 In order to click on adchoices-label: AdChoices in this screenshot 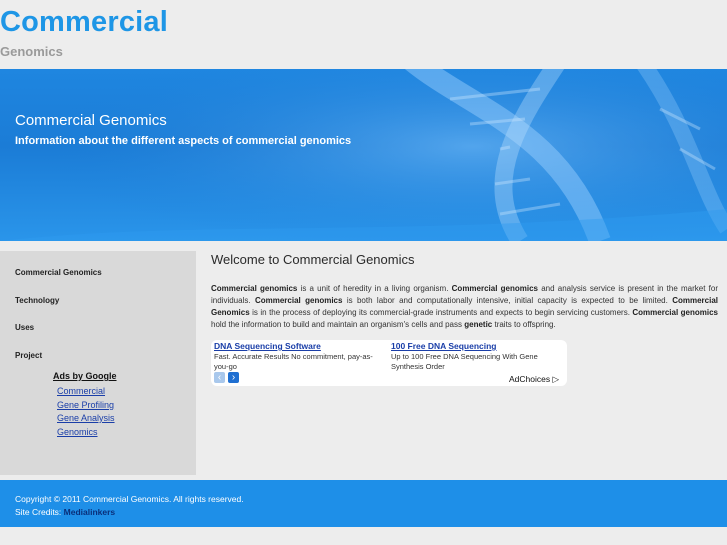, I will do `click(530, 379)`.